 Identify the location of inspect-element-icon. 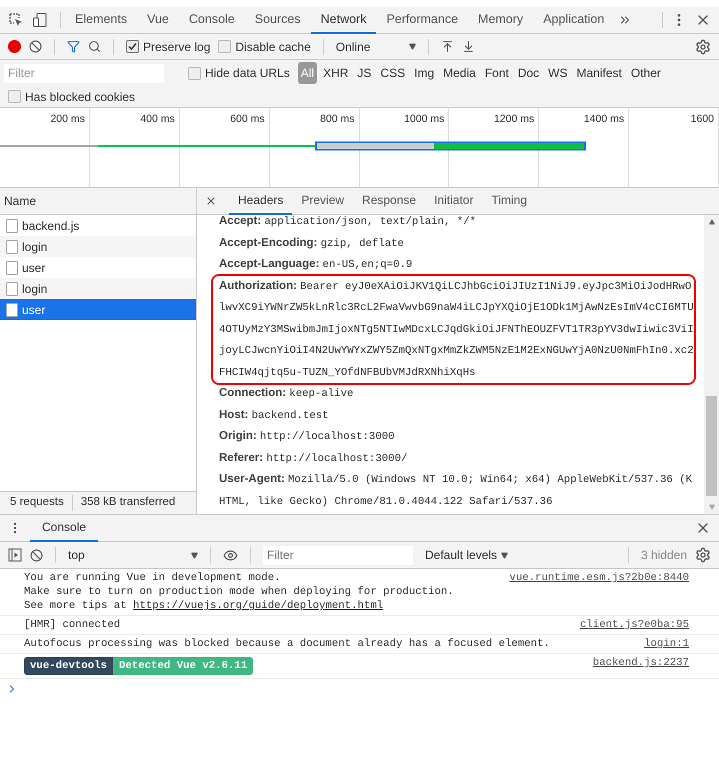
(16, 20).